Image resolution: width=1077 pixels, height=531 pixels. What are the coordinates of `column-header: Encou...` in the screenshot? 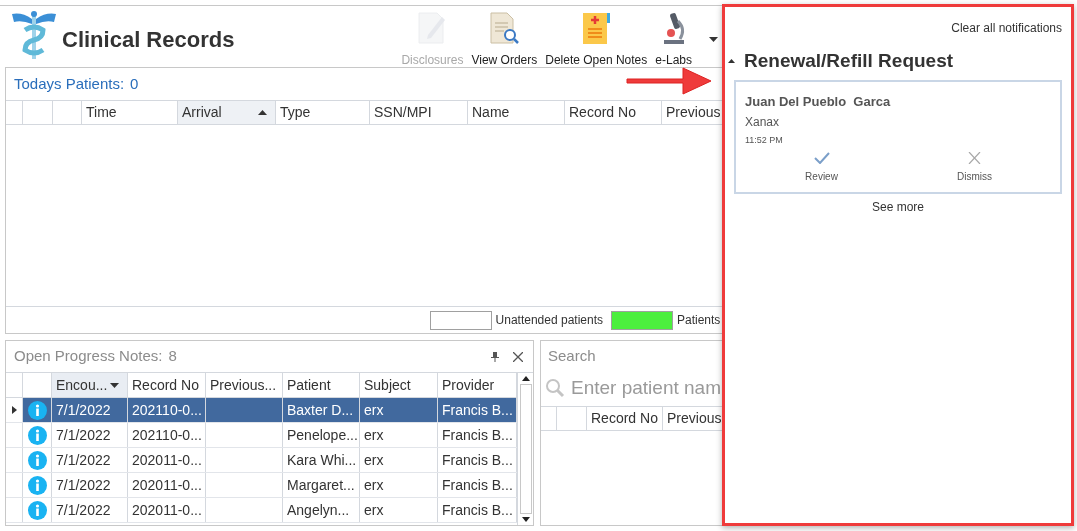 It's located at (90, 385).